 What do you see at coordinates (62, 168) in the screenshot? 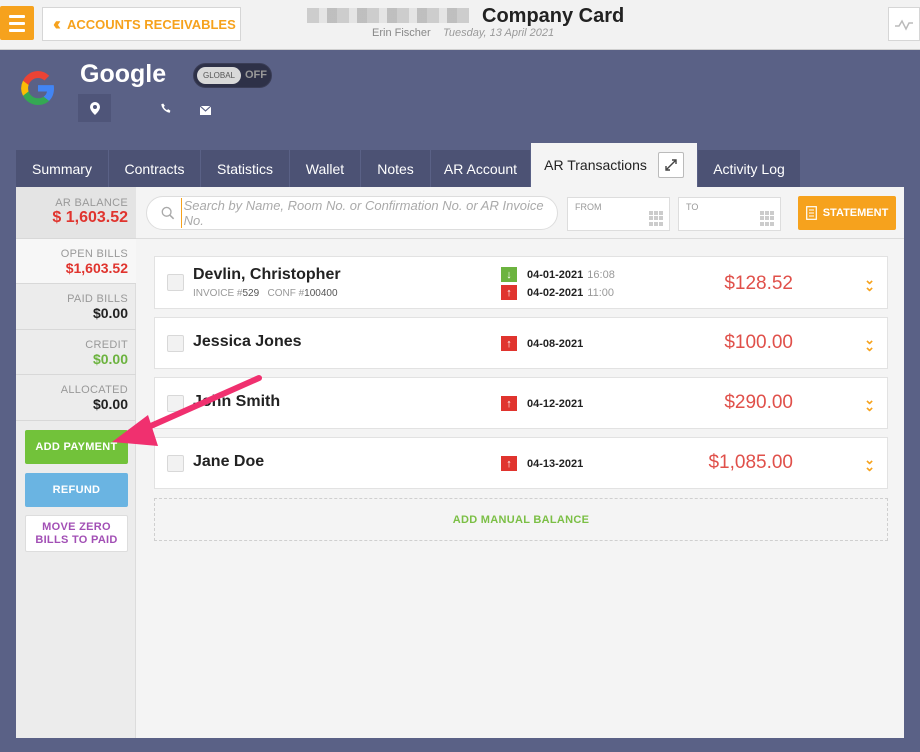
I see `tab-summary: Summary` at bounding box center [62, 168].